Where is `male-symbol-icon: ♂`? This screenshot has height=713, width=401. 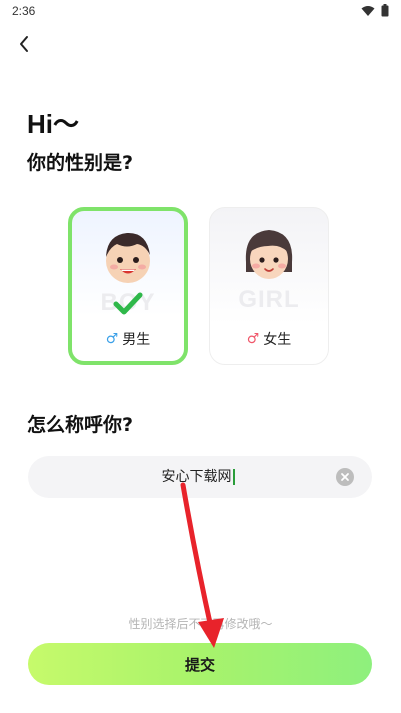 male-symbol-icon: ♂ is located at coordinates (112, 339).